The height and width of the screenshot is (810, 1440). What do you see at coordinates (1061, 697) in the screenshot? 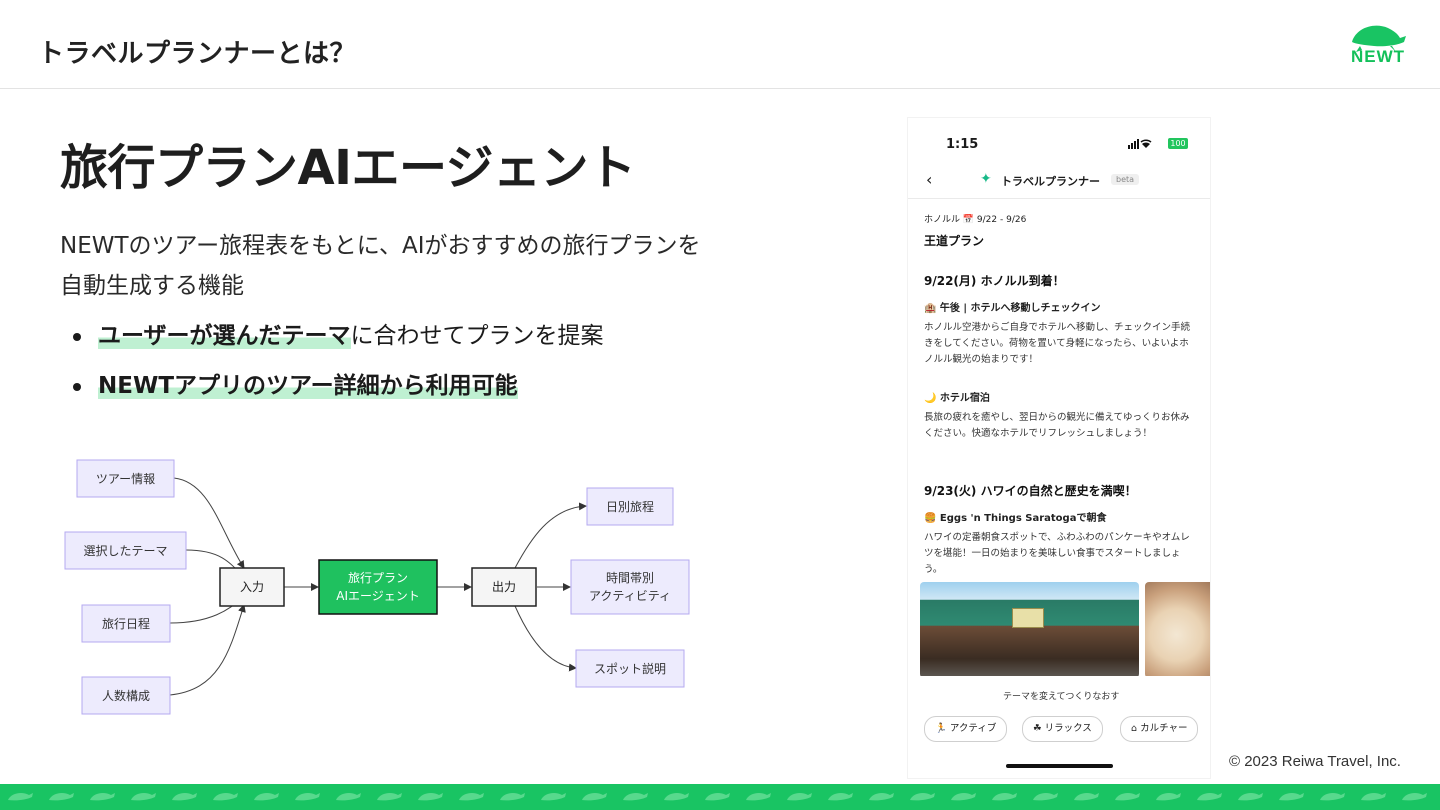
I see `remake-label: テーマを変えてつくりなおす` at bounding box center [1061, 697].